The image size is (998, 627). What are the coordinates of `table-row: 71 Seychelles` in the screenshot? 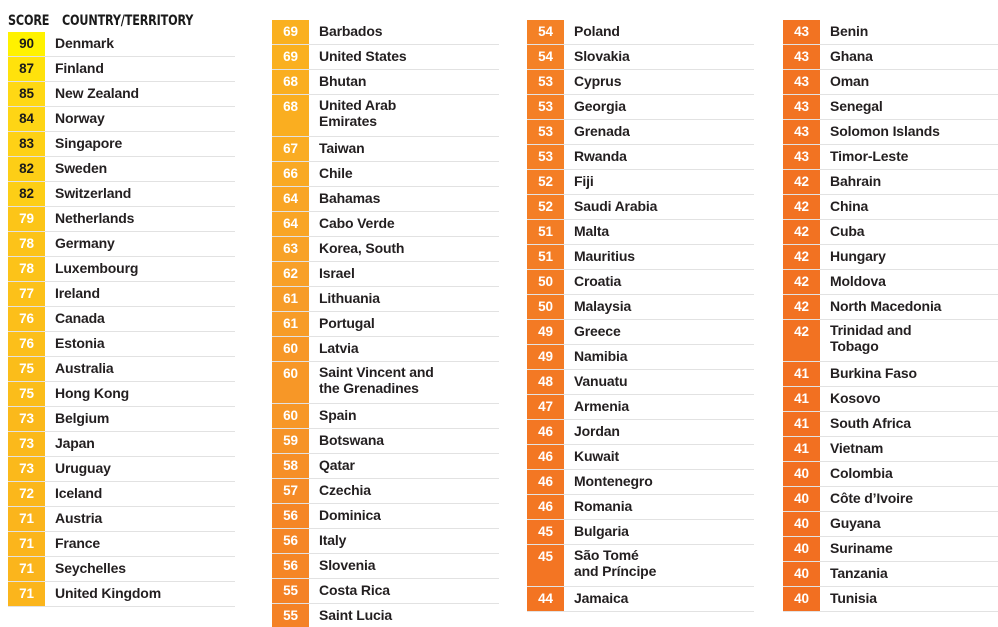 It's located at (121, 569).